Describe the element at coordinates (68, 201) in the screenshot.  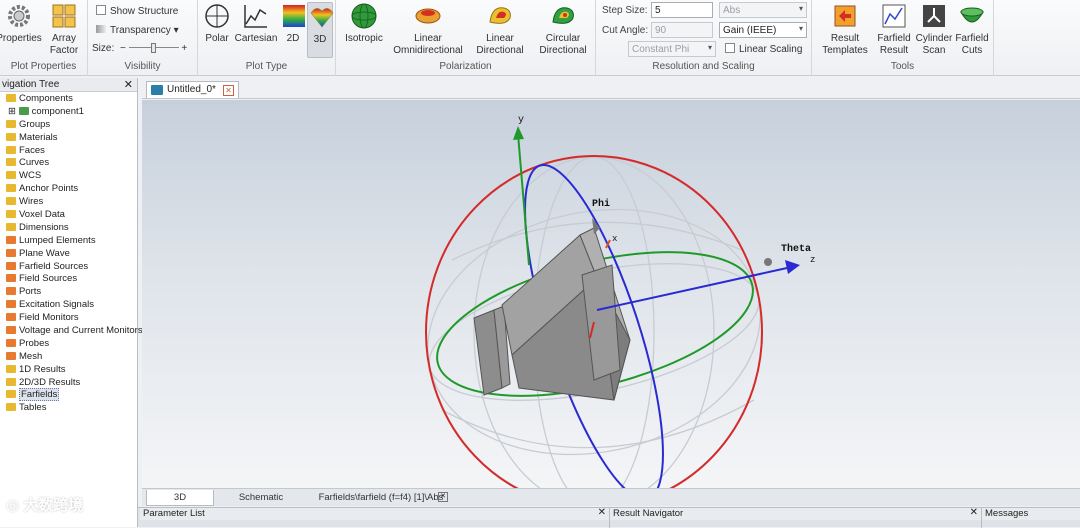
I see `tree-item: Wires` at that location.